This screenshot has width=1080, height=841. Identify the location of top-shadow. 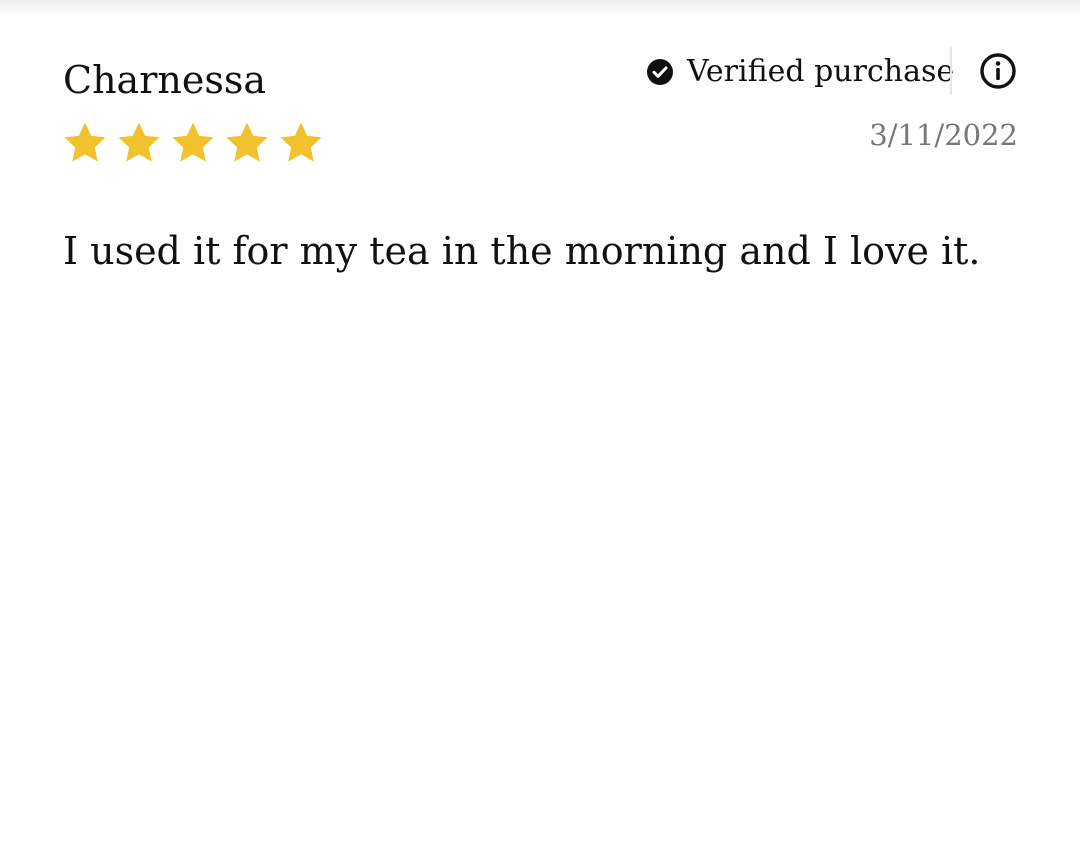
(540, 9).